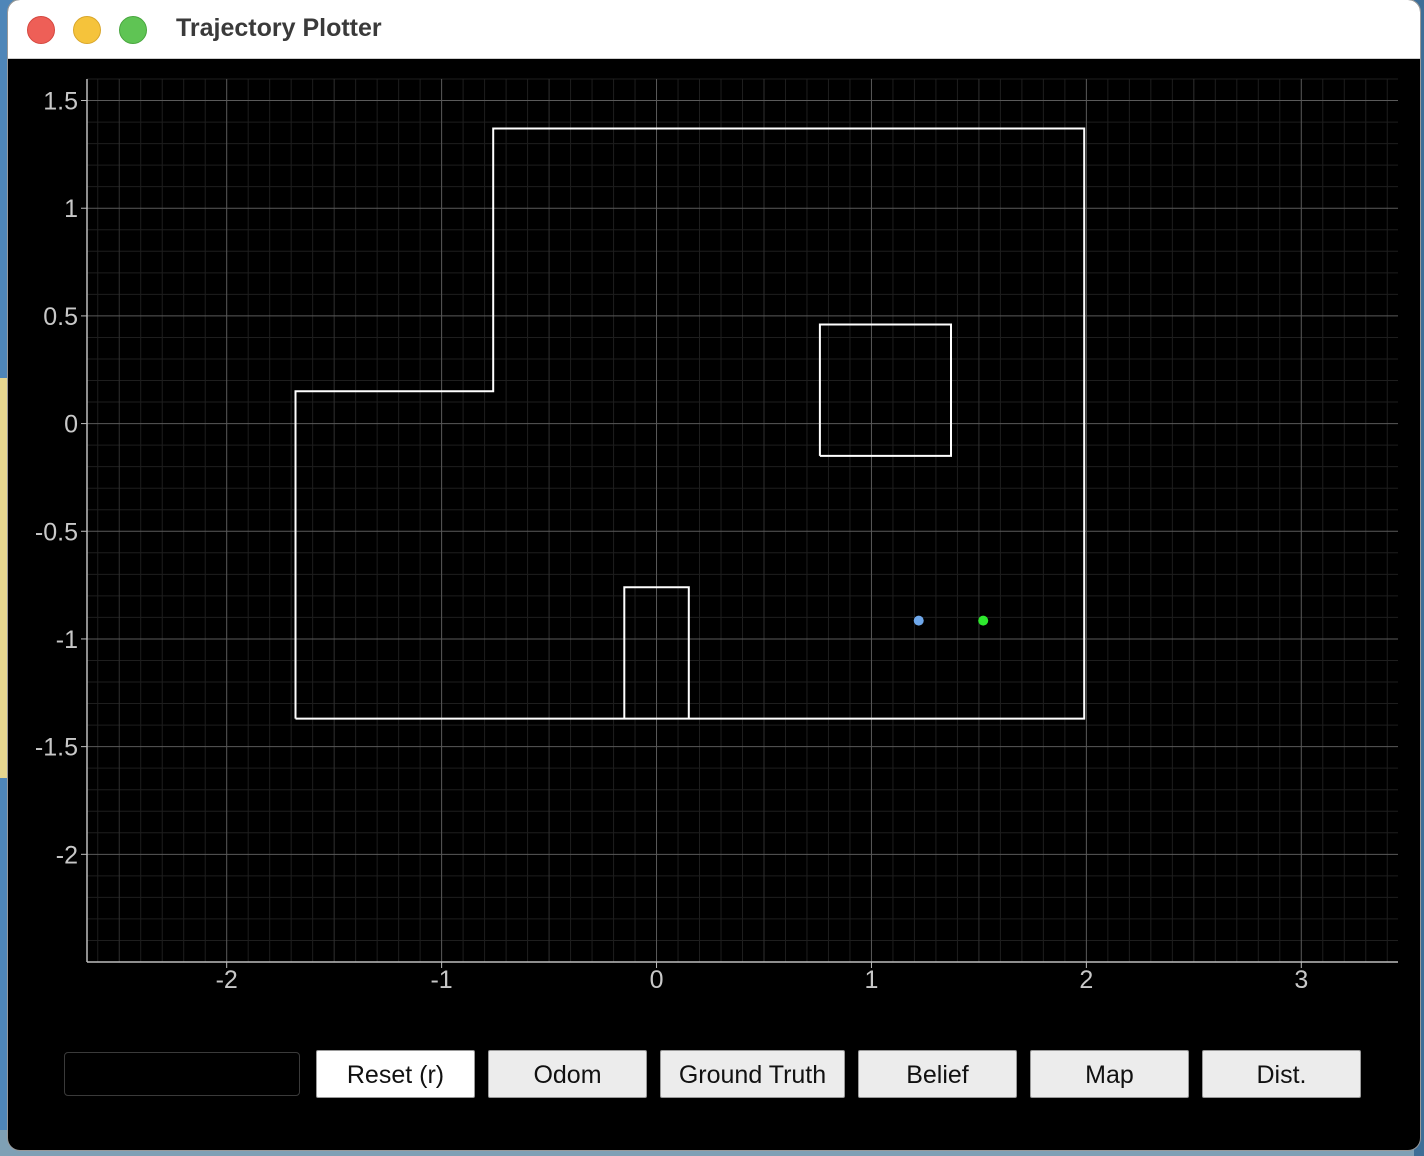 Image resolution: width=1424 pixels, height=1156 pixels. Describe the element at coordinates (1301, 980) in the screenshot. I see `x-tick-label: 3` at that location.